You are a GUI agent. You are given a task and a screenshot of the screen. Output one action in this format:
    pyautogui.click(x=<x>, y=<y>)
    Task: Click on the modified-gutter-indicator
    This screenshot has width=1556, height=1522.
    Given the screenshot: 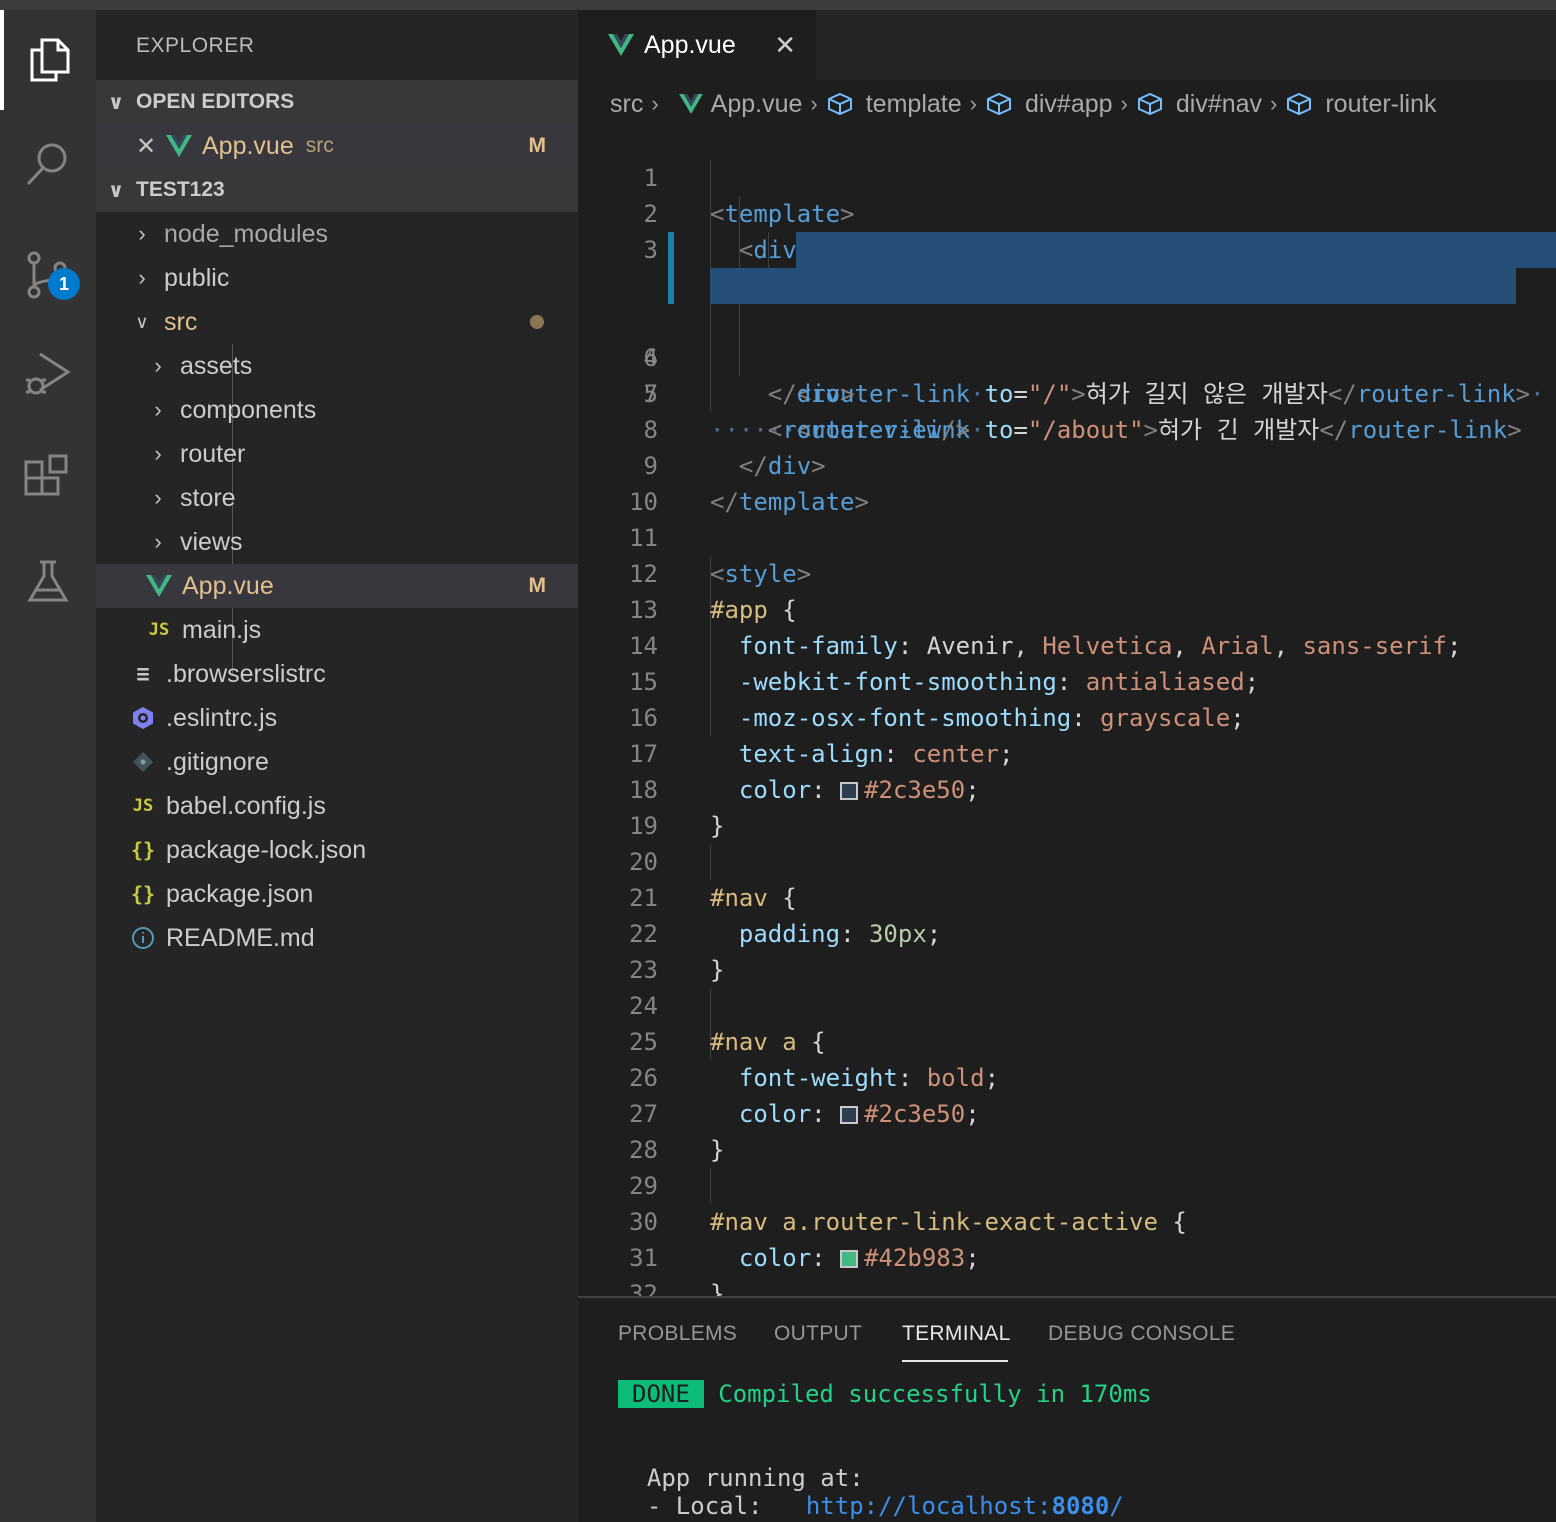 What is the action you would take?
    pyautogui.click(x=671, y=250)
    